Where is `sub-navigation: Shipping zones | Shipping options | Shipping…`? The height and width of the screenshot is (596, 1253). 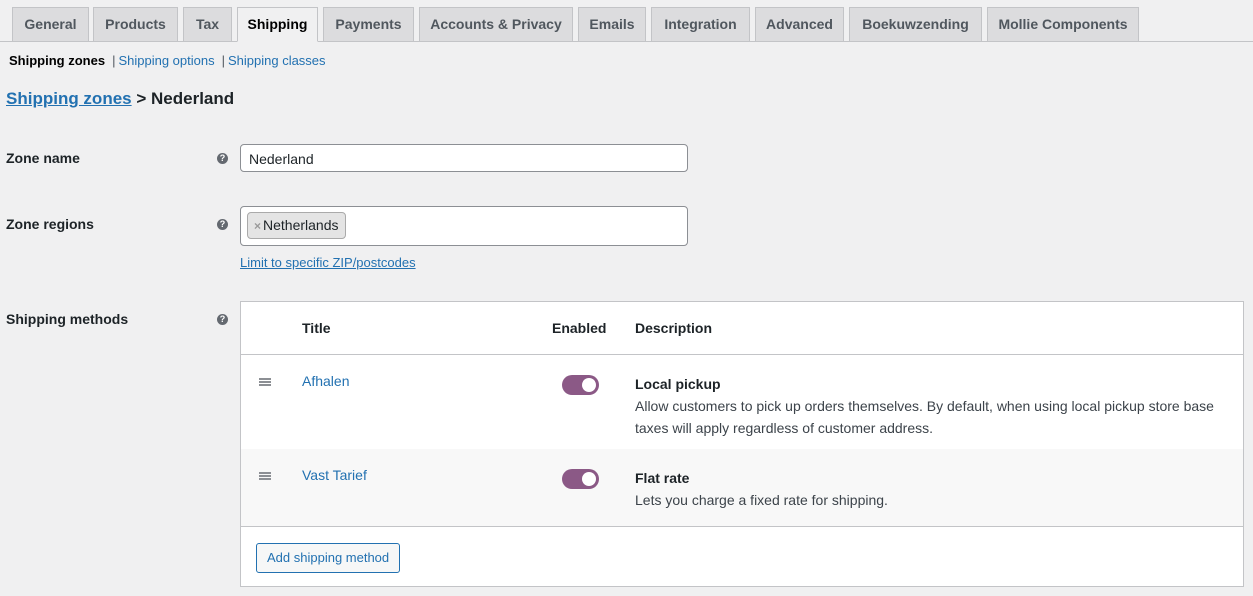
sub-navigation: Shipping zones | Shipping options | Shipping… is located at coordinates (167, 60).